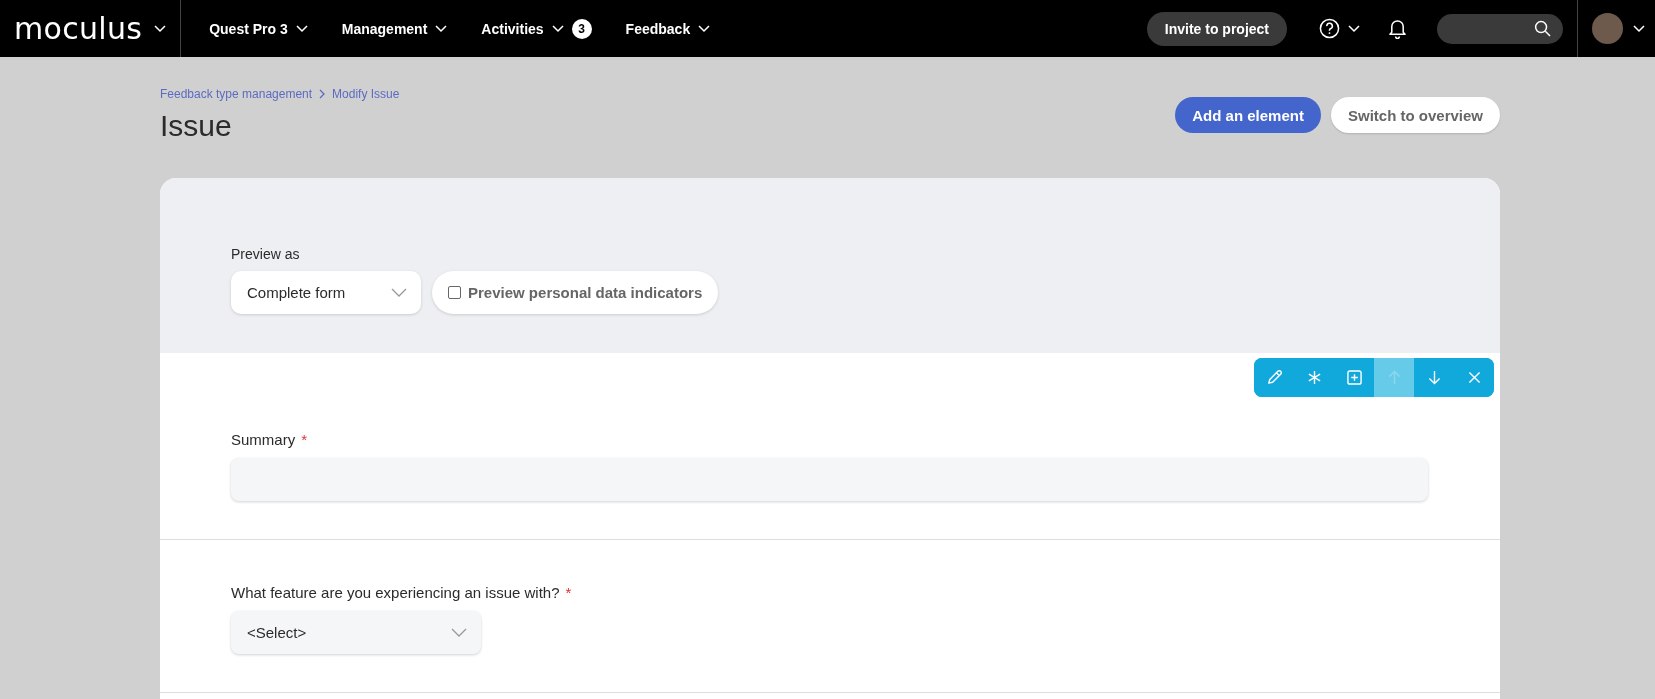 The height and width of the screenshot is (699, 1655). I want to click on field-label: Summary, so click(263, 439).